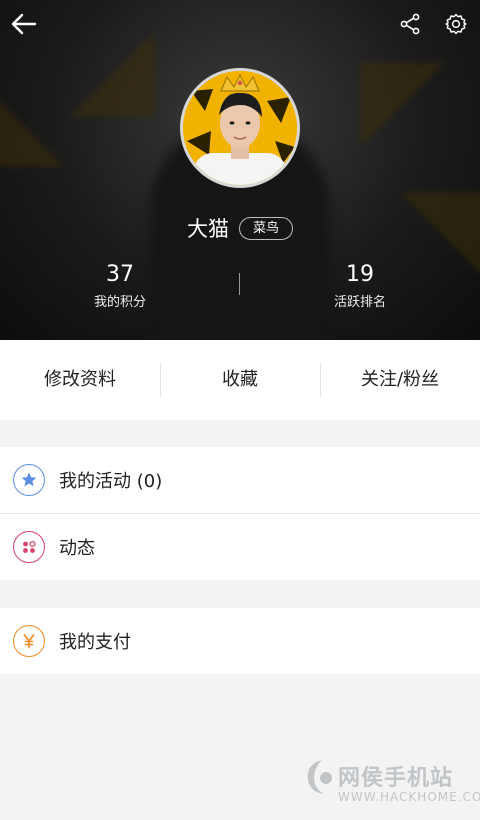 The width and height of the screenshot is (480, 820). I want to click on tab-favorites: 收藏, so click(240, 380).